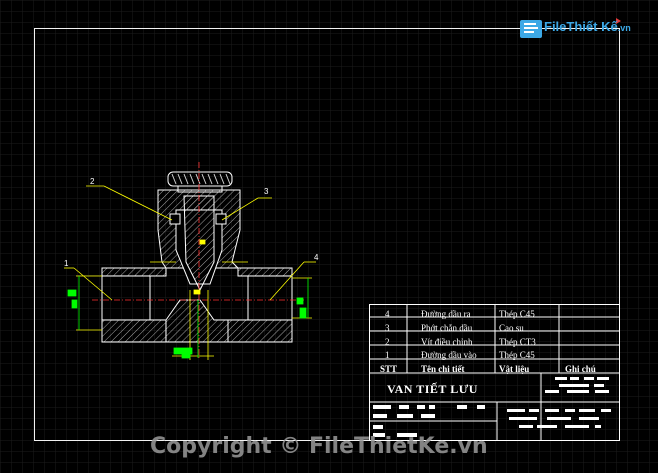 The image size is (658, 473). I want to click on balloon-3: 3, so click(266, 191).